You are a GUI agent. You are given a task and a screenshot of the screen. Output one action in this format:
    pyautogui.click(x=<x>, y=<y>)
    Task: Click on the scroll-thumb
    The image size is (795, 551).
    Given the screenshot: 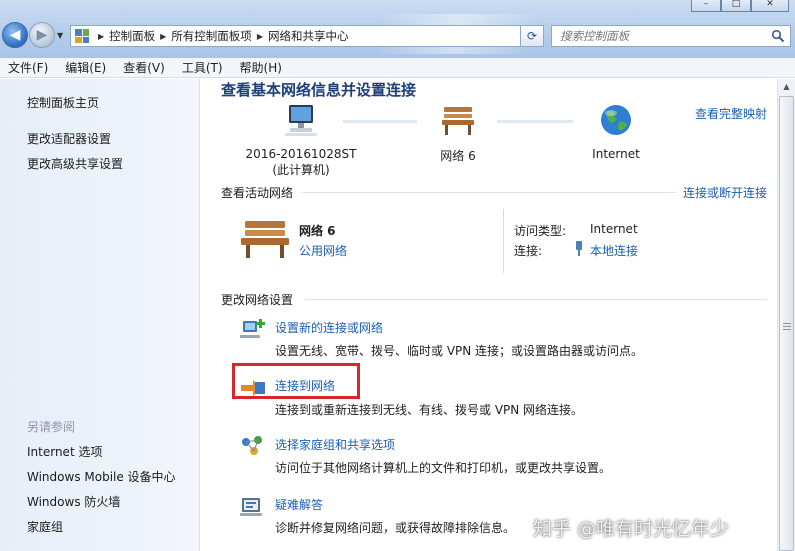 What is the action you would take?
    pyautogui.click(x=786, y=323)
    